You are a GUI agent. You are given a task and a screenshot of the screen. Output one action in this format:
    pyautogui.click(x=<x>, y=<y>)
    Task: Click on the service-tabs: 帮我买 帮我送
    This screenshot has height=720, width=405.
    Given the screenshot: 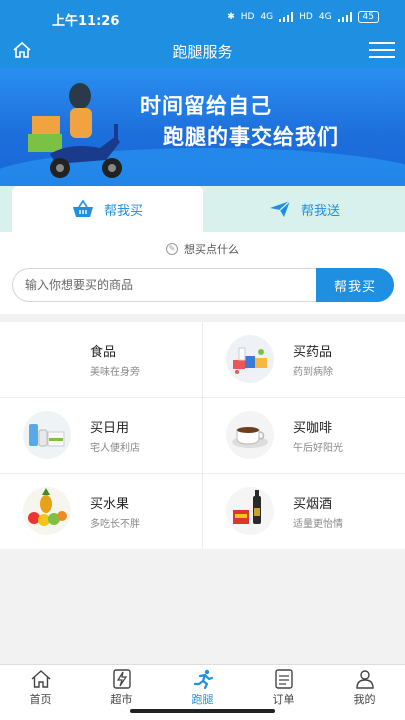 What is the action you would take?
    pyautogui.click(x=202, y=209)
    